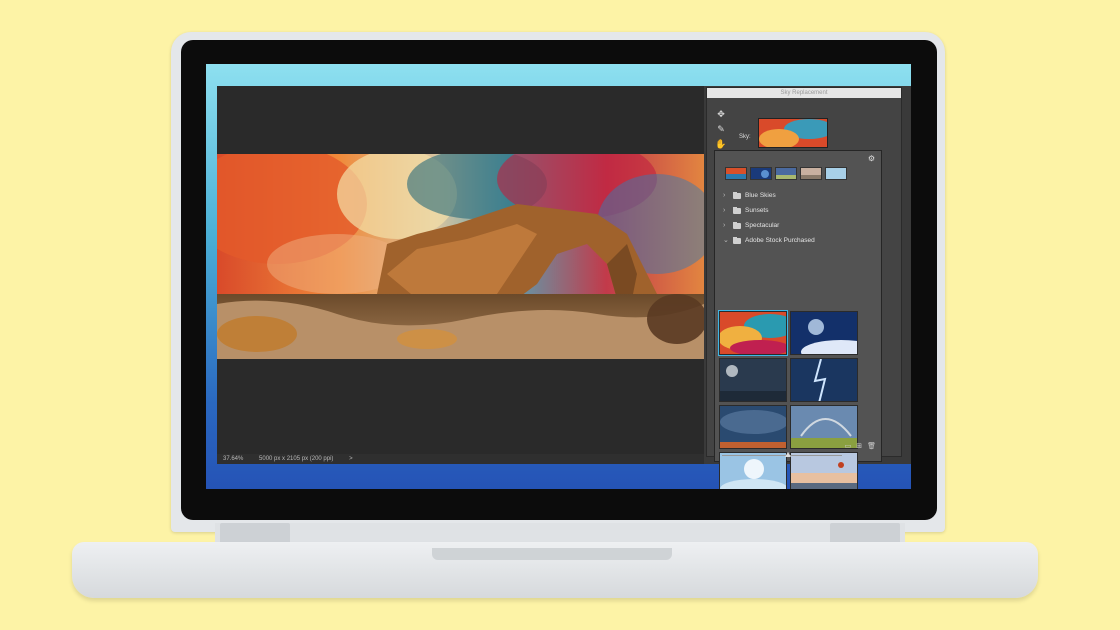 This screenshot has width=1120, height=630. I want to click on slider-knob, so click(788, 454).